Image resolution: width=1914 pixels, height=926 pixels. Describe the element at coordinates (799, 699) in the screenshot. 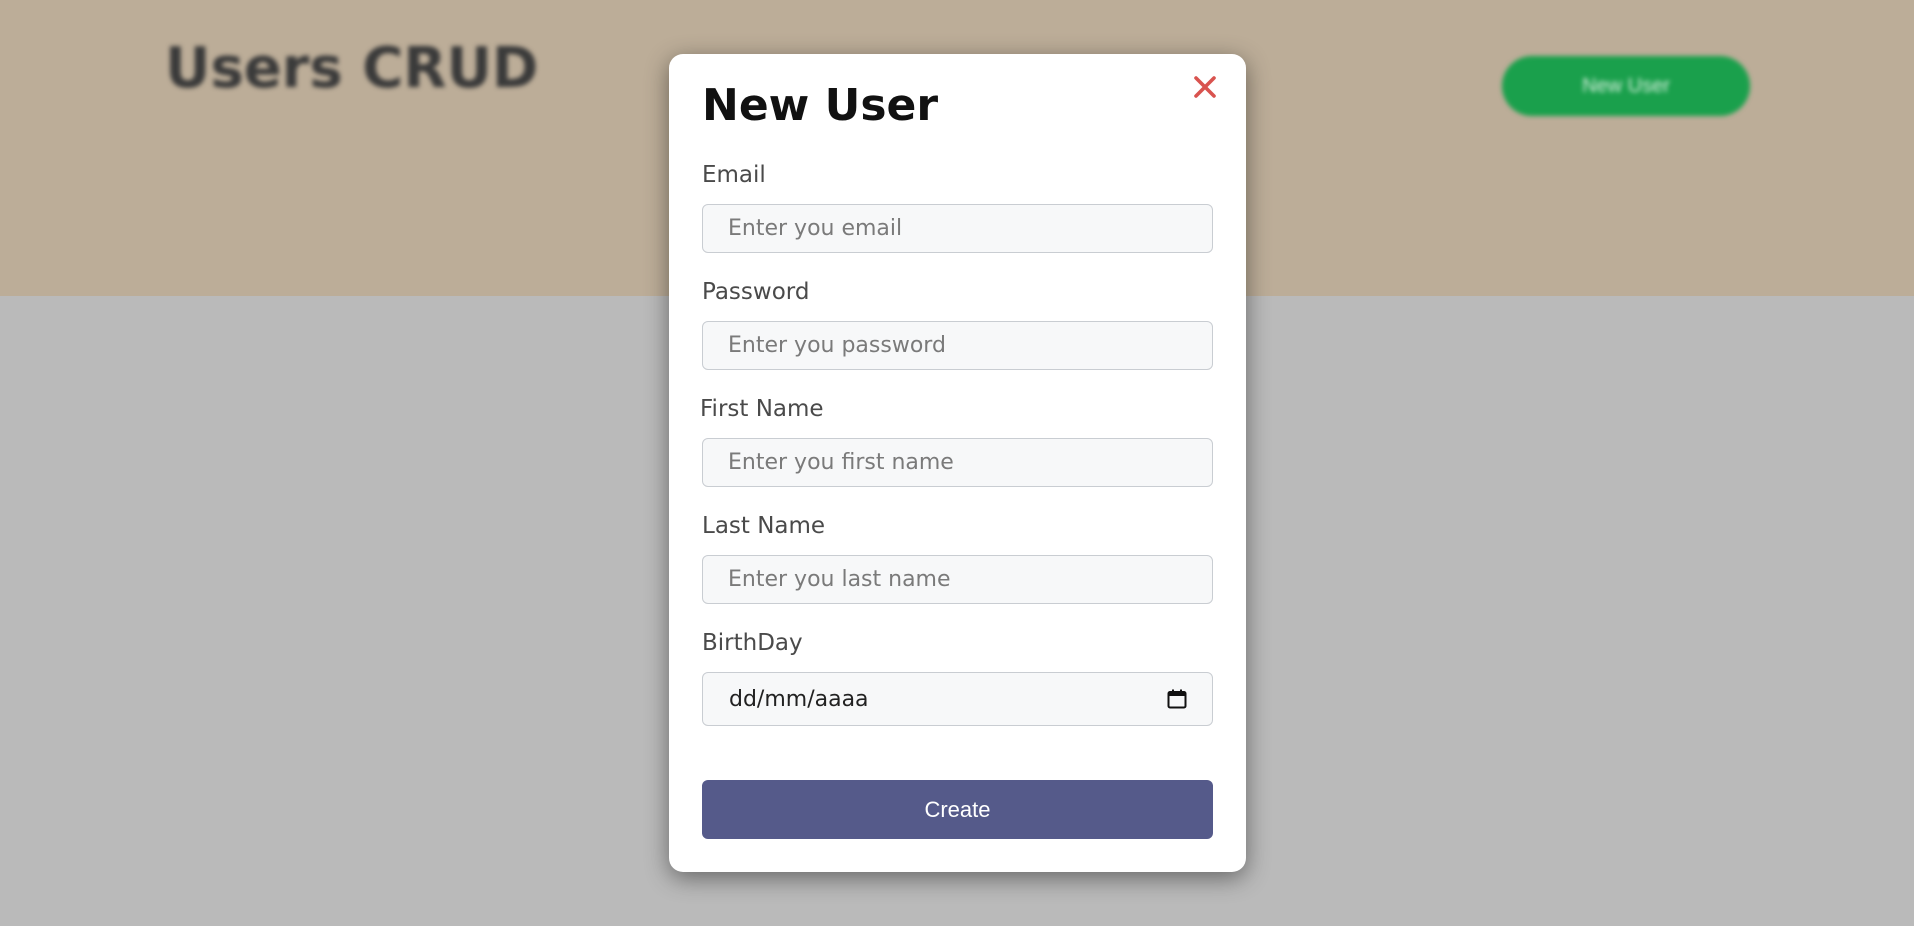

I see `birthday-placeholder: dd/mm/aaaa` at that location.